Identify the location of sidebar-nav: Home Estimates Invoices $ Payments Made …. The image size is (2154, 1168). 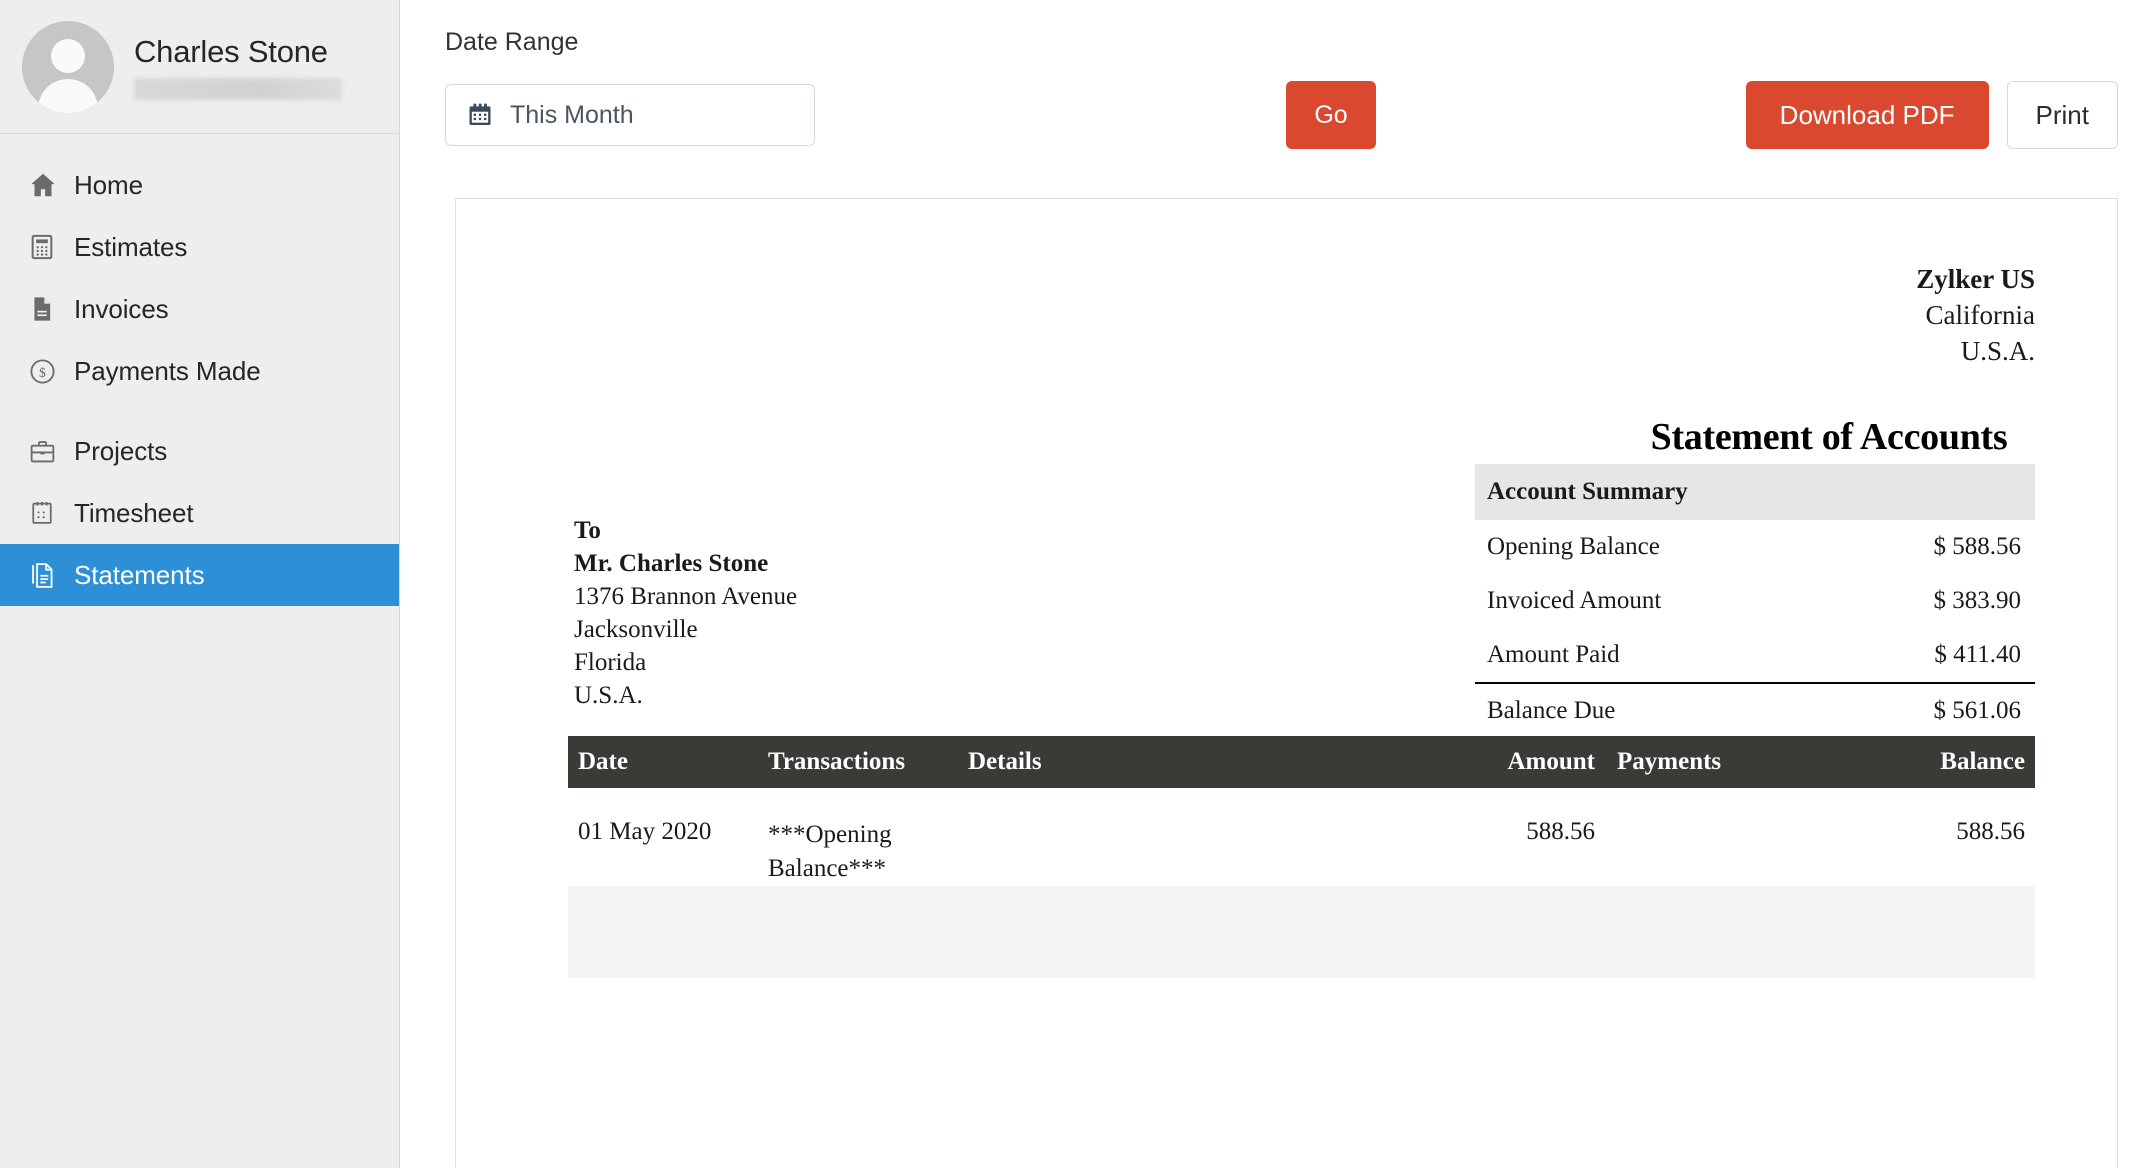
(199, 370).